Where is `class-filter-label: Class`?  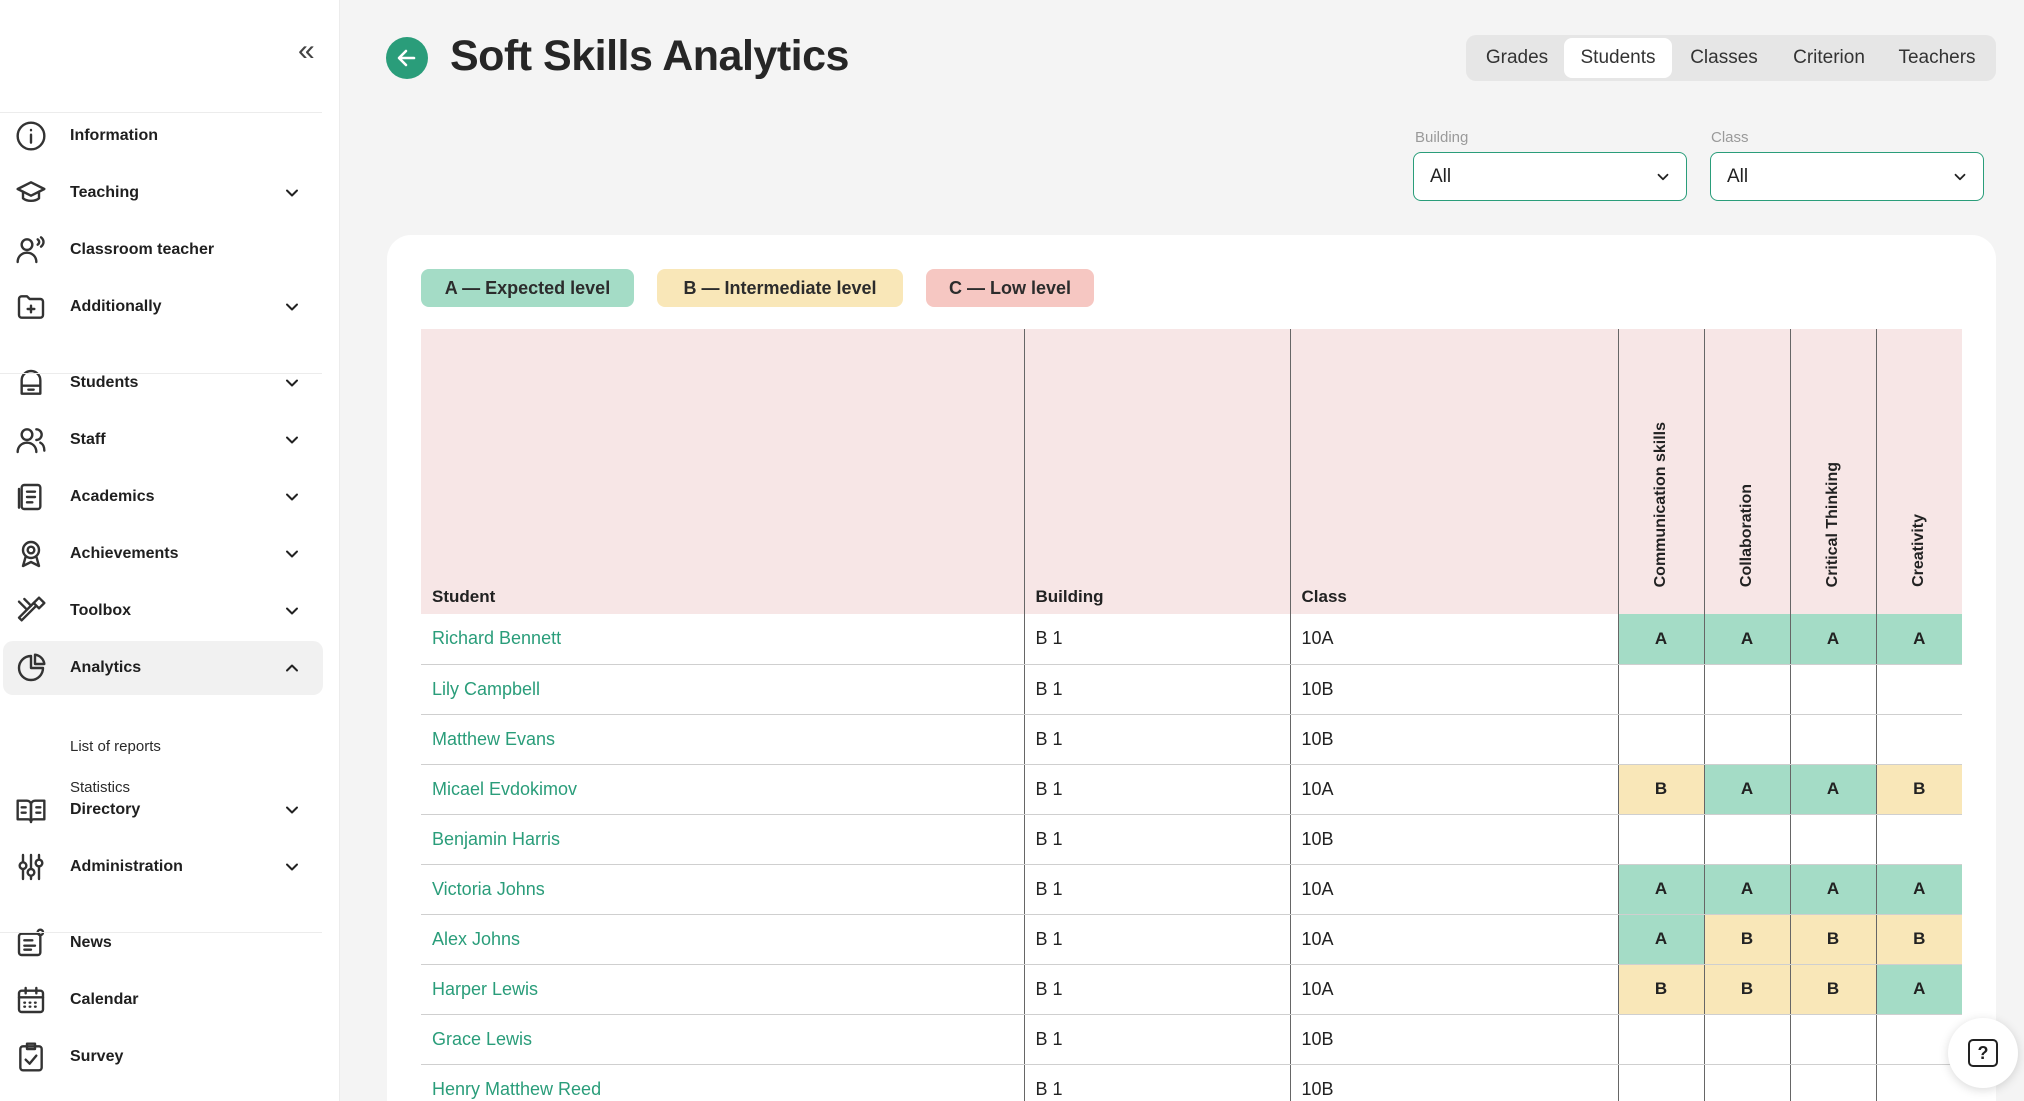
class-filter-label: Class is located at coordinates (1730, 137).